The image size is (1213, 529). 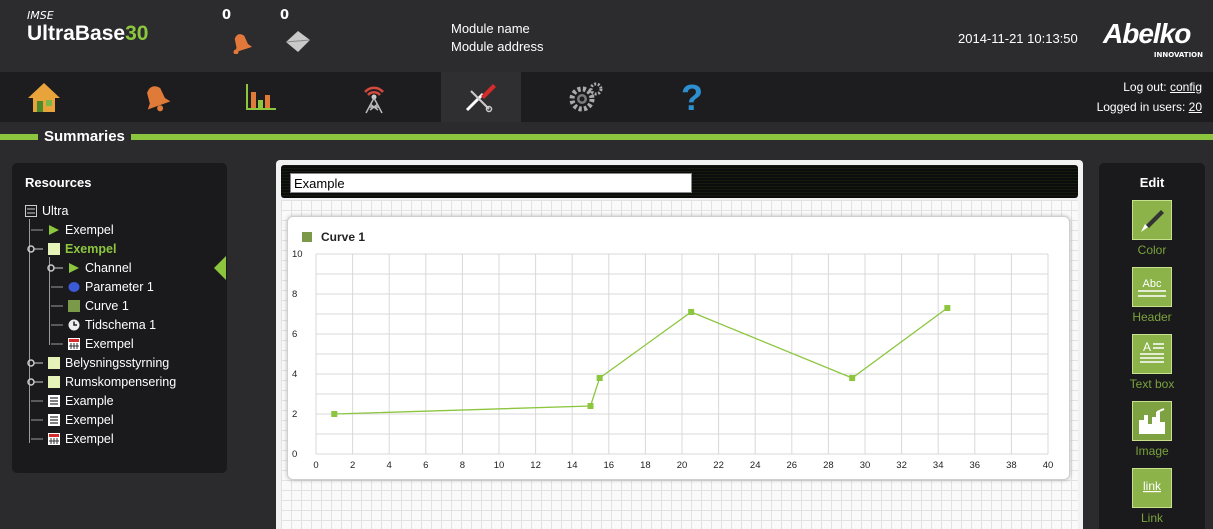 What do you see at coordinates (497, 46) in the screenshot?
I see `module-address: Module address` at bounding box center [497, 46].